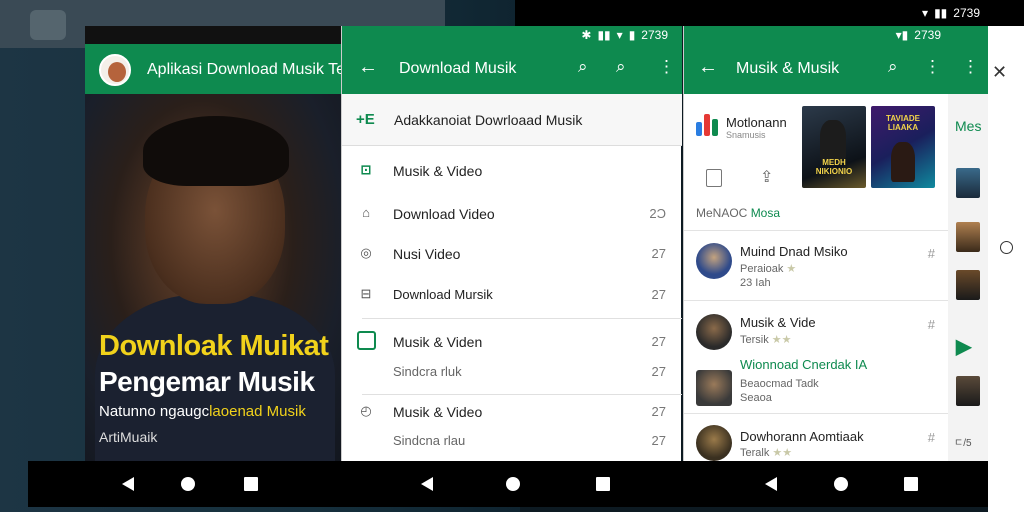  Describe the element at coordinates (657, 213) in the screenshot. I see `menu-item-count: 2Ɔ` at that location.